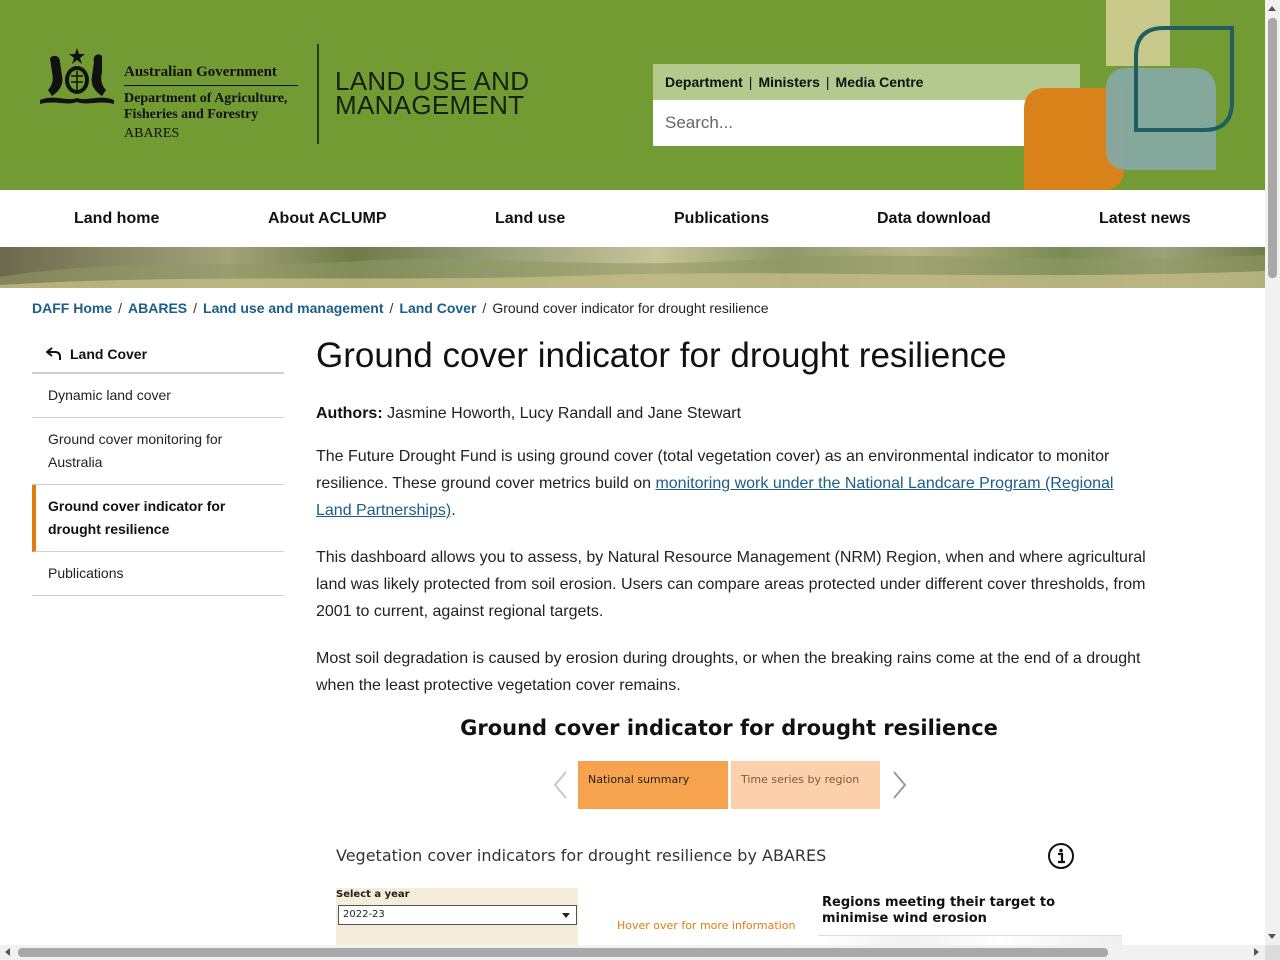  What do you see at coordinates (1272, 148) in the screenshot?
I see `vertical-scroll-thumb` at bounding box center [1272, 148].